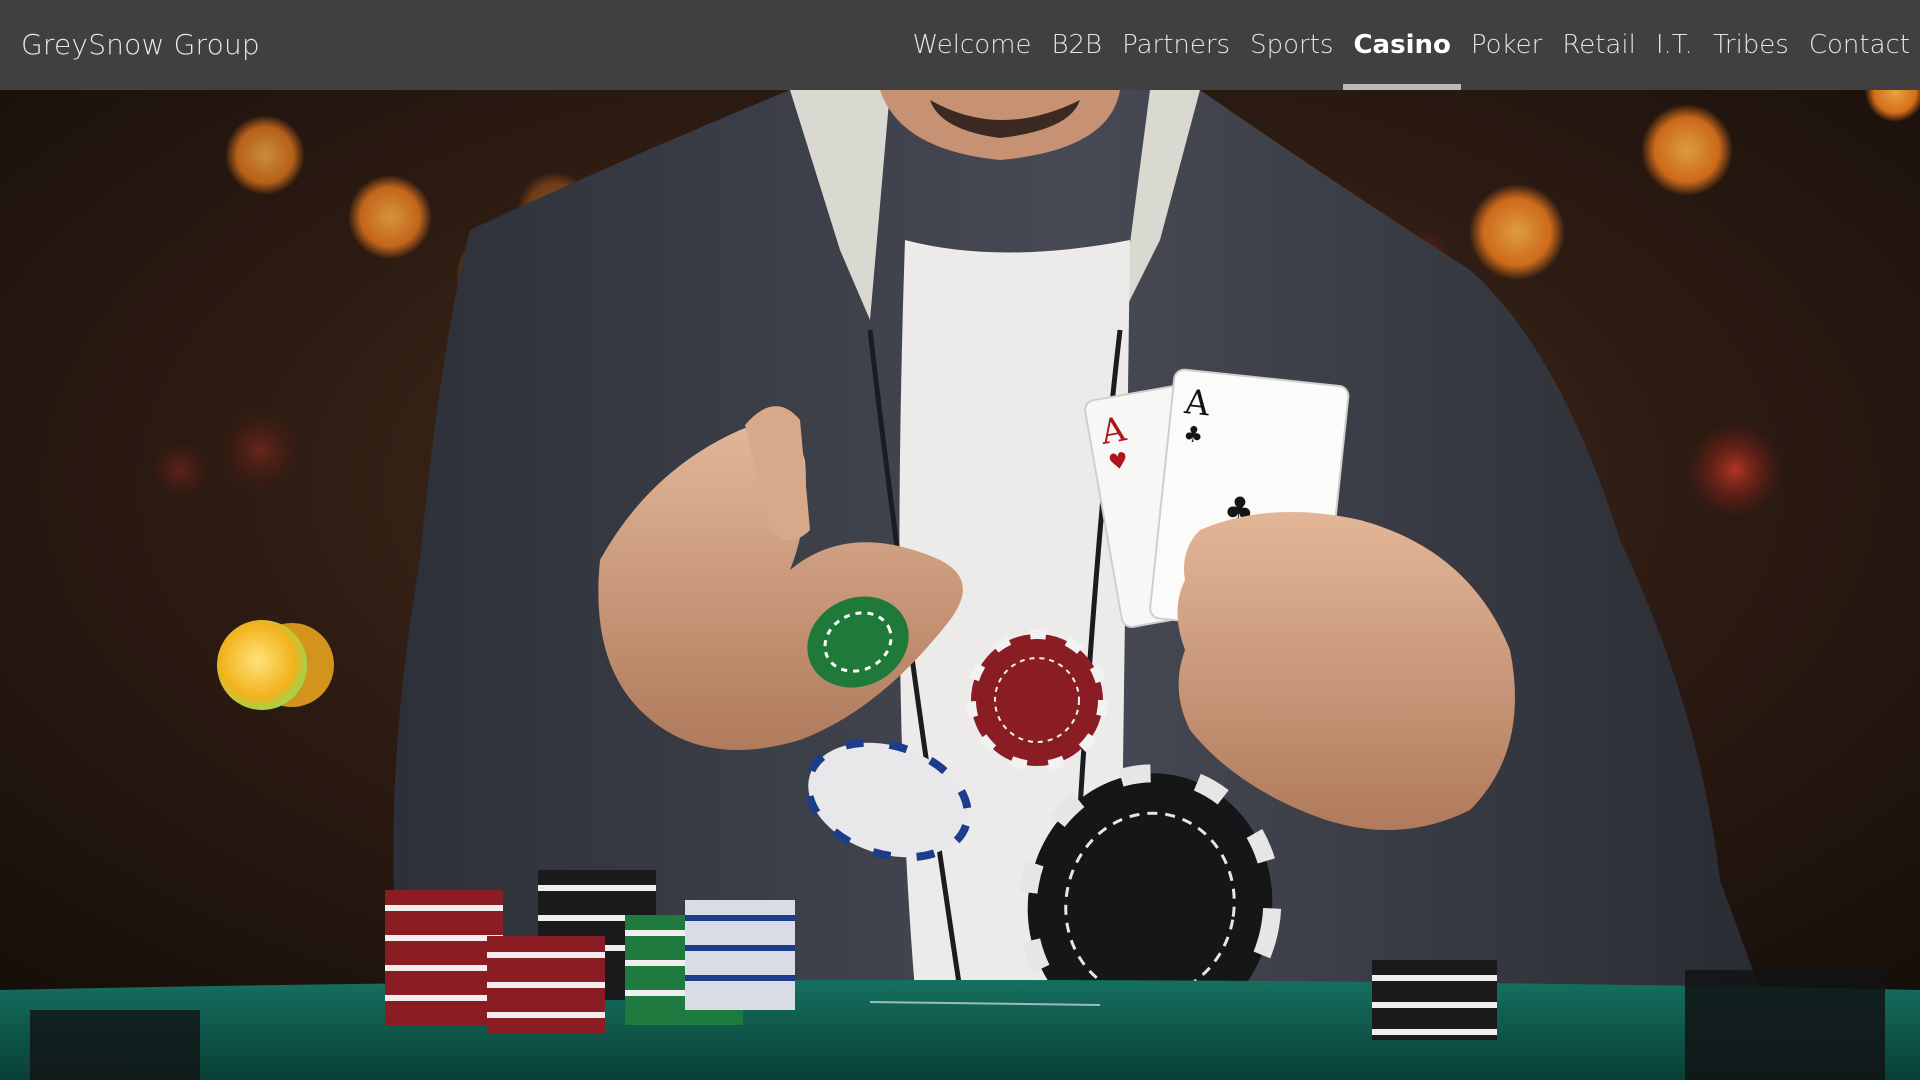  Describe the element at coordinates (1751, 45) in the screenshot. I see `nav-item-tribes: Tribes` at that location.